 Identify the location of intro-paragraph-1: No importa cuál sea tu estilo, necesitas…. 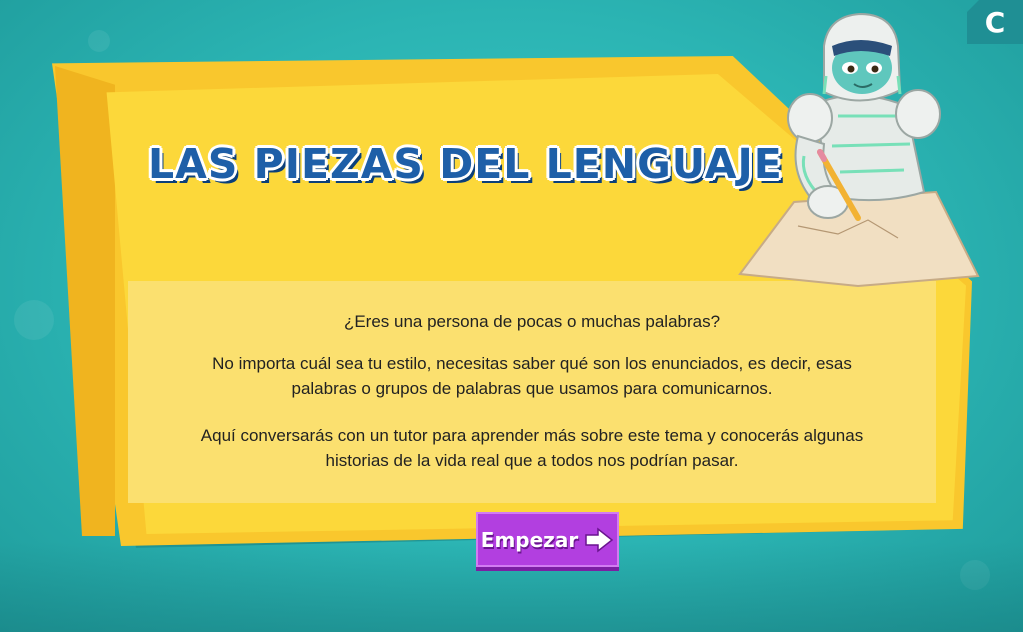
(532, 376).